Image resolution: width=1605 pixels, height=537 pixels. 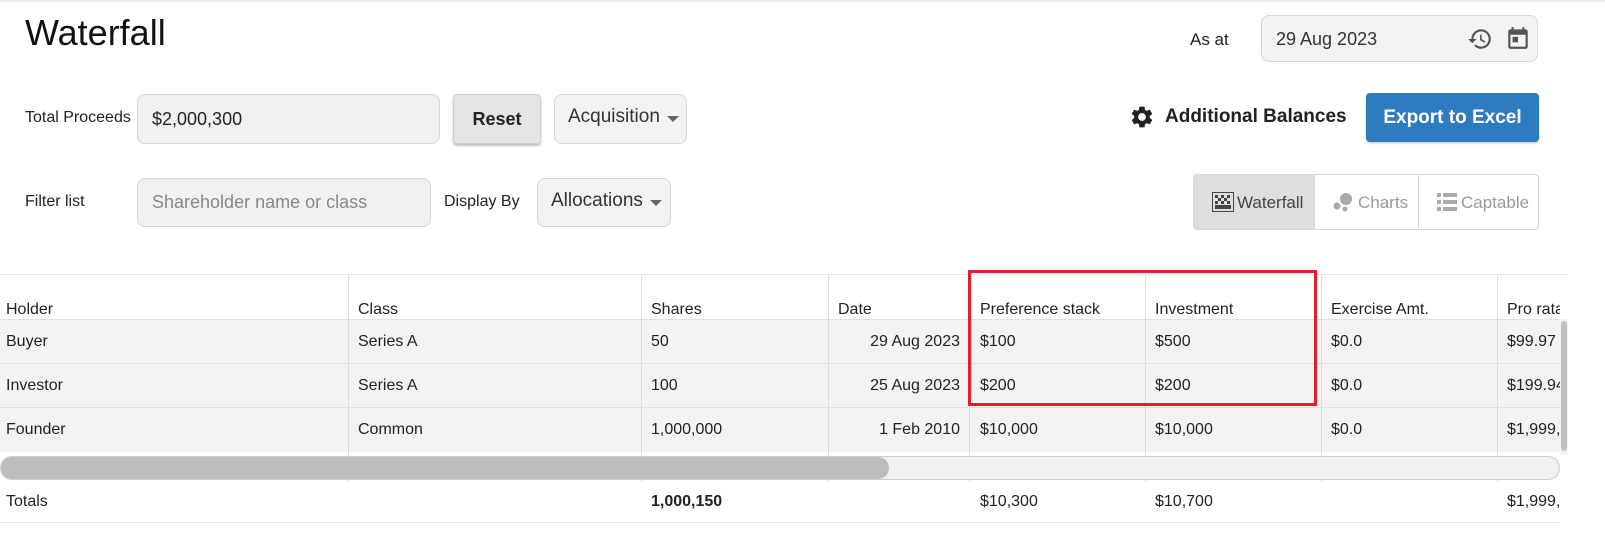 I want to click on filter-input, so click(x=284, y=202).